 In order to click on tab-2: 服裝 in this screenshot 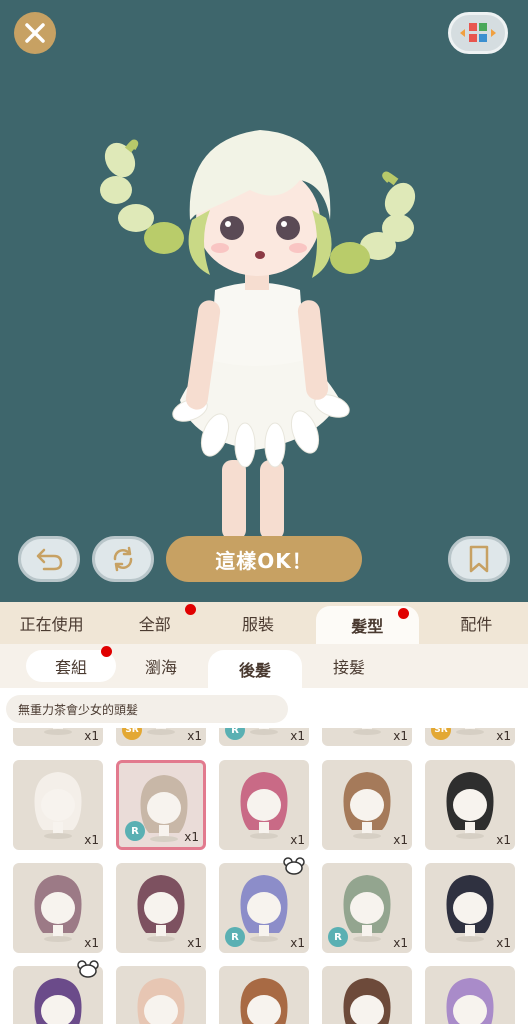, I will do `click(257, 623)`.